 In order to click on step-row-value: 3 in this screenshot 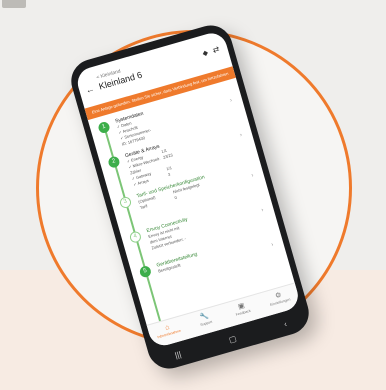, I will do `click(169, 174)`.